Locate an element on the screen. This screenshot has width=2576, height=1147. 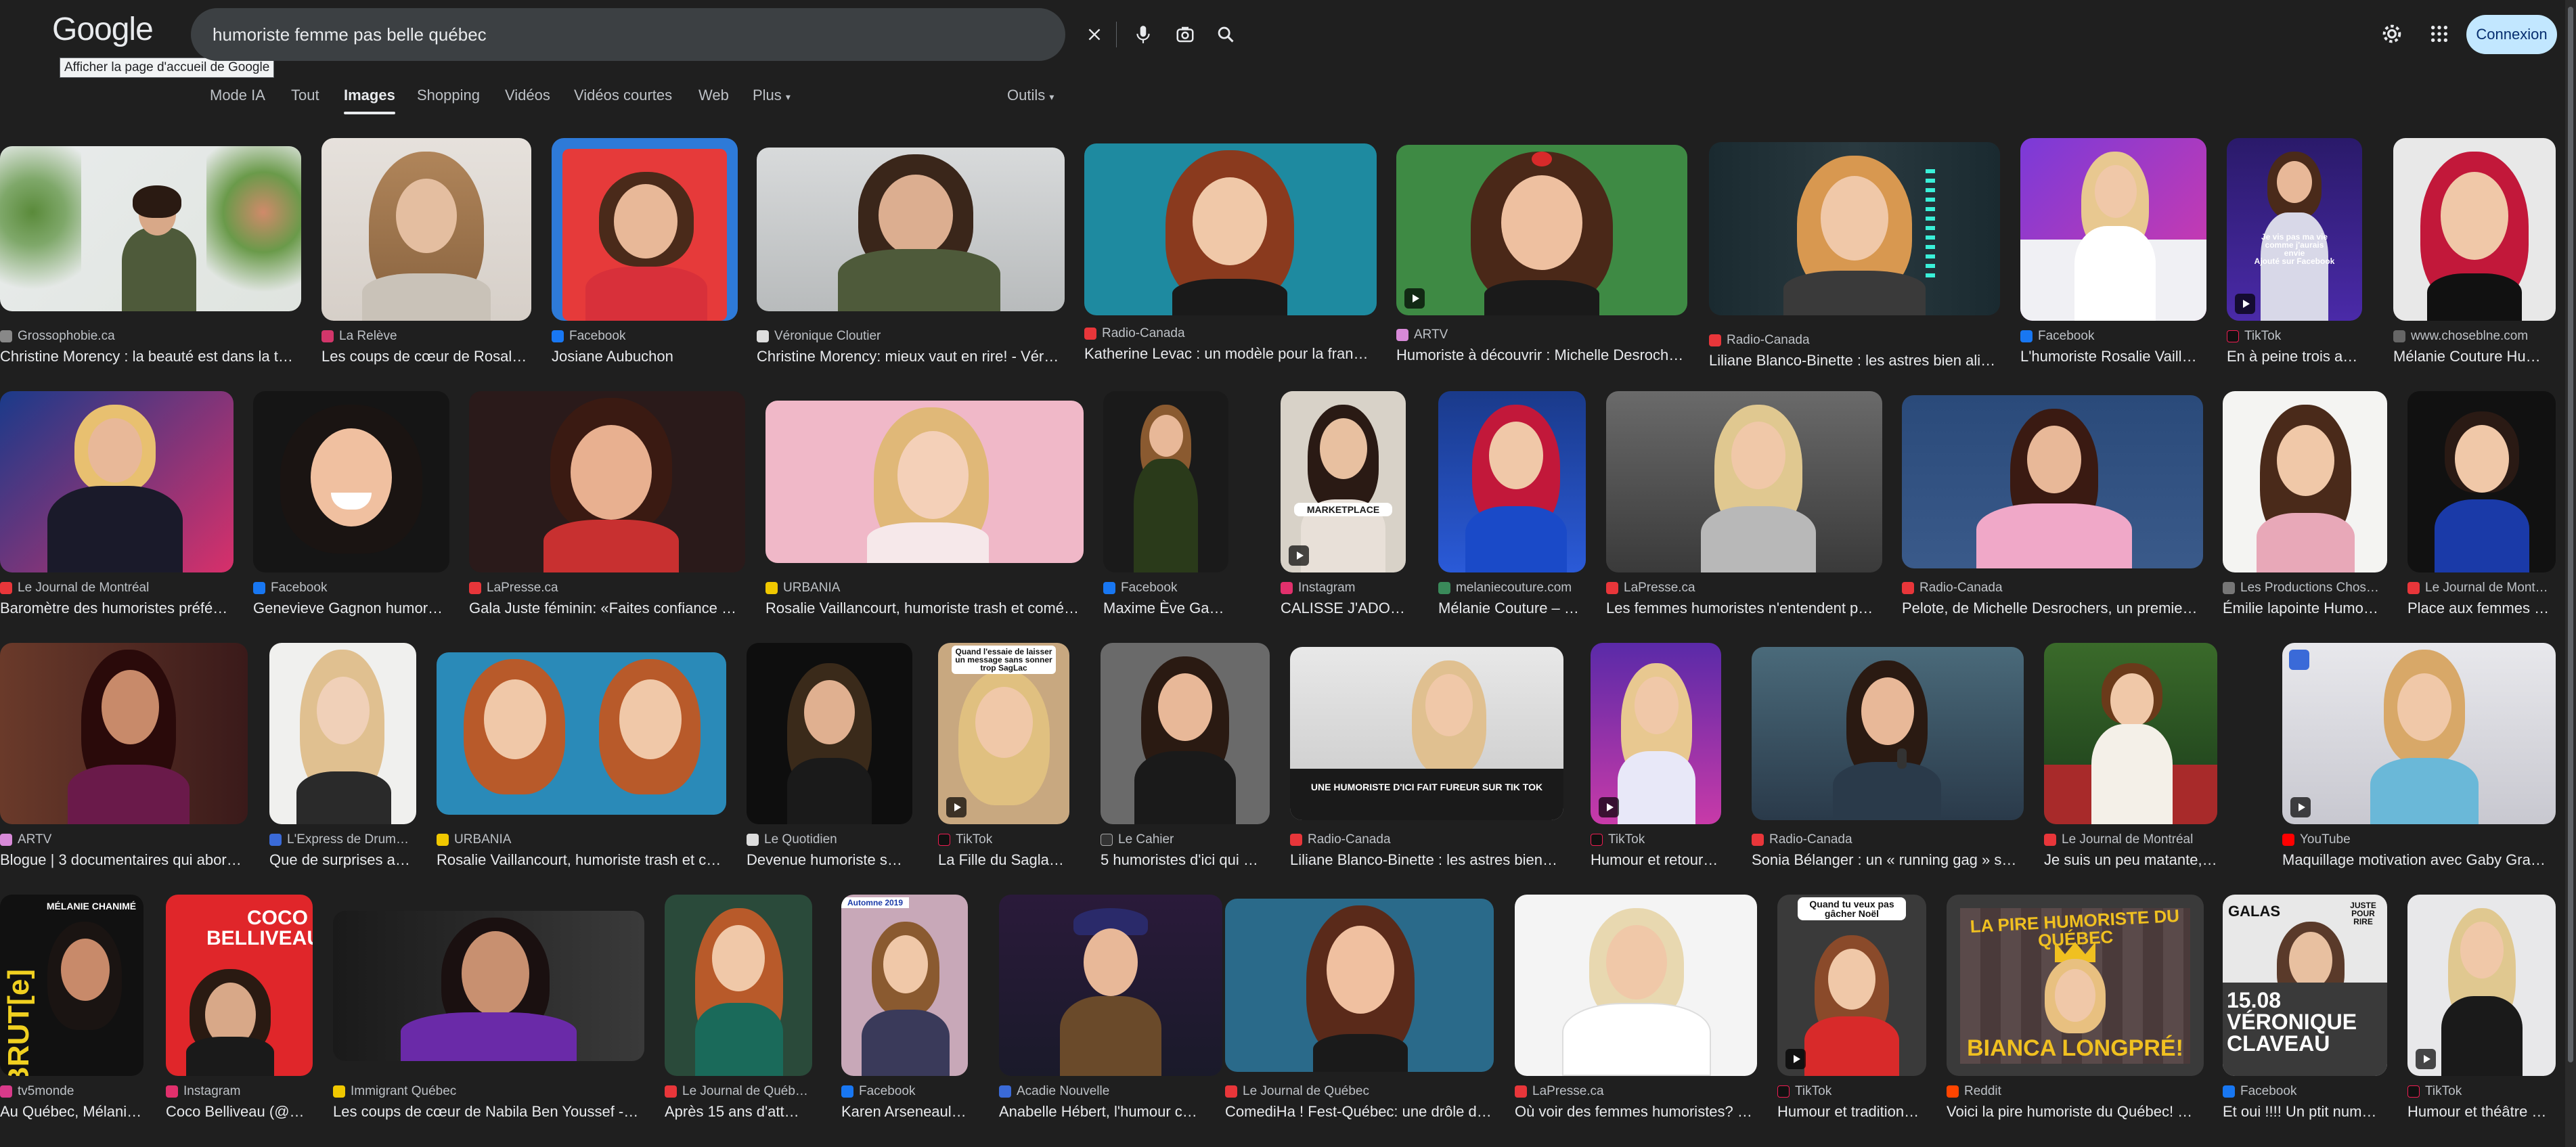
microphone-icon is located at coordinates (1143, 34).